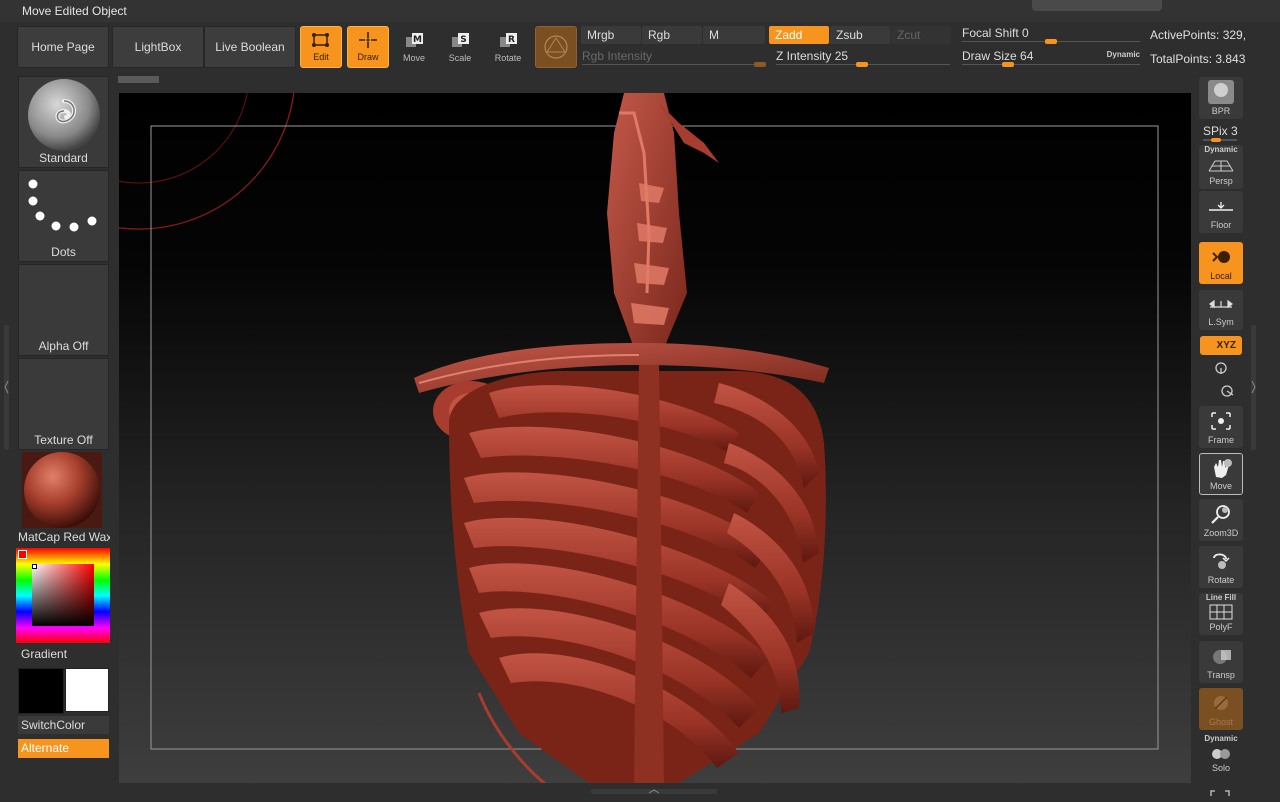 Image resolution: width=1280 pixels, height=802 pixels. What do you see at coordinates (734, 35) in the screenshot?
I see `m-button: M` at bounding box center [734, 35].